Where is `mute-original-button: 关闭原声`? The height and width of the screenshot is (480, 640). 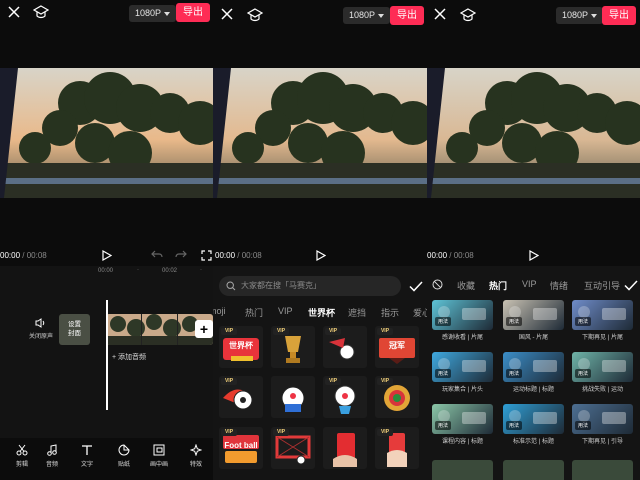
mute-original-button: 关闭原声 is located at coordinates (41, 329).